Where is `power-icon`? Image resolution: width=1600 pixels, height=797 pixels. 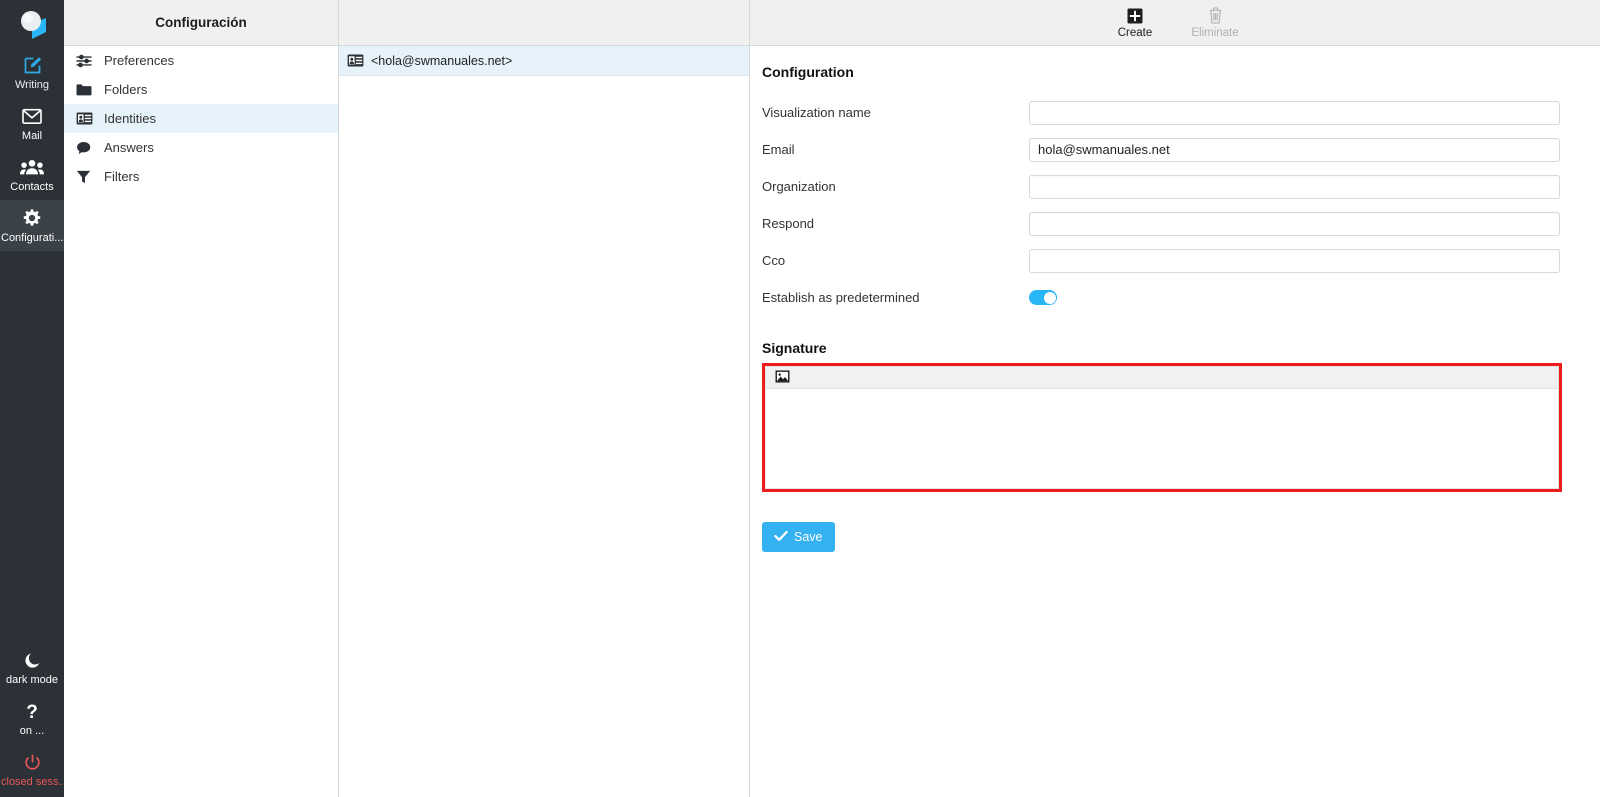
power-icon is located at coordinates (32, 762).